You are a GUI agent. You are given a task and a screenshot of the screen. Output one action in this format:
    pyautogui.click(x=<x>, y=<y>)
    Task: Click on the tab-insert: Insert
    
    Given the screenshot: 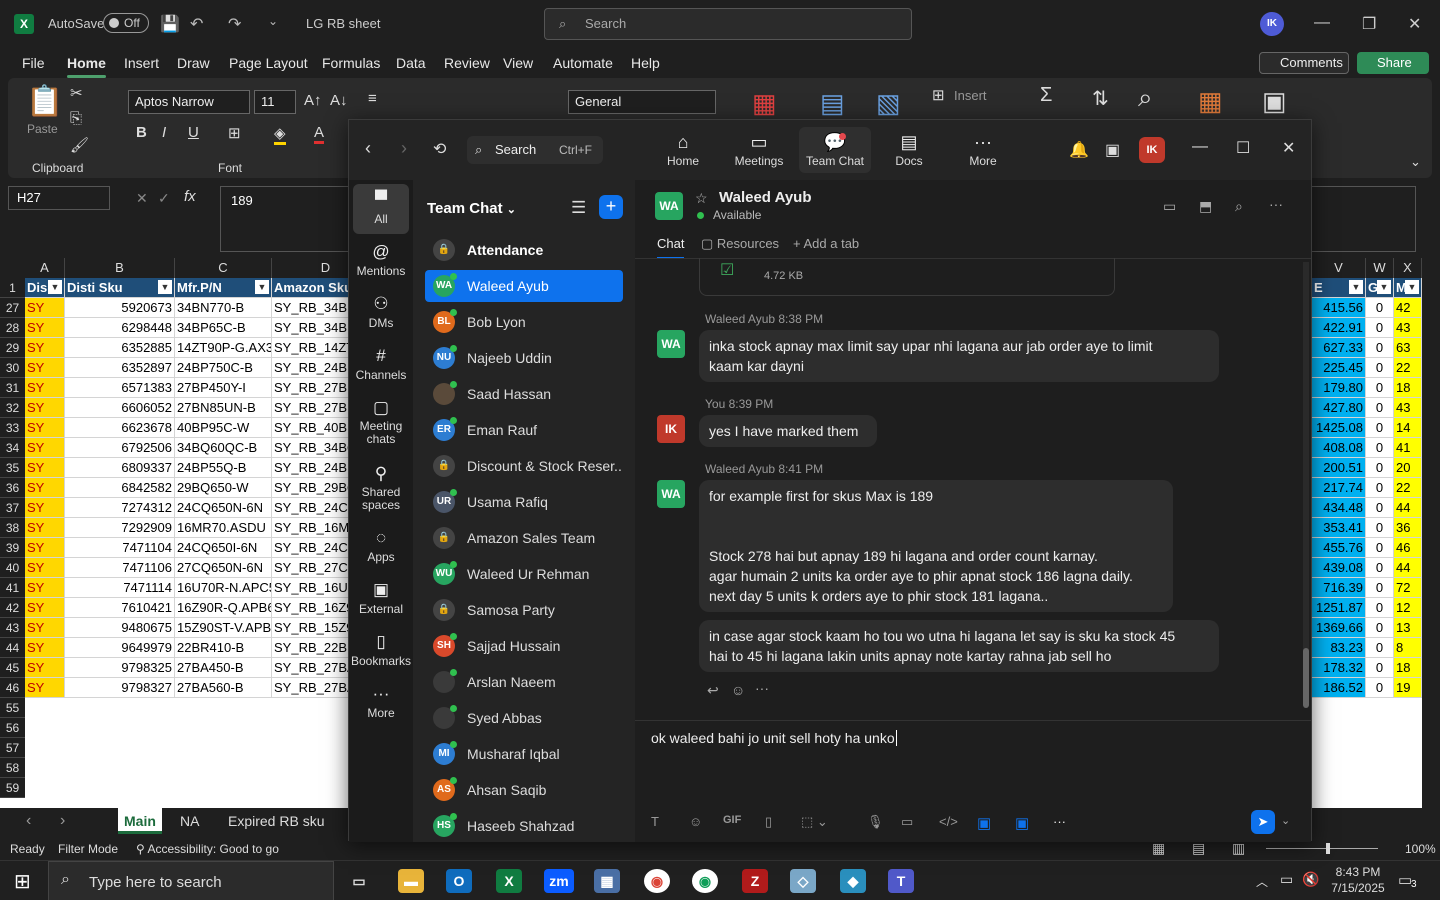 What is the action you would take?
    pyautogui.click(x=141, y=63)
    